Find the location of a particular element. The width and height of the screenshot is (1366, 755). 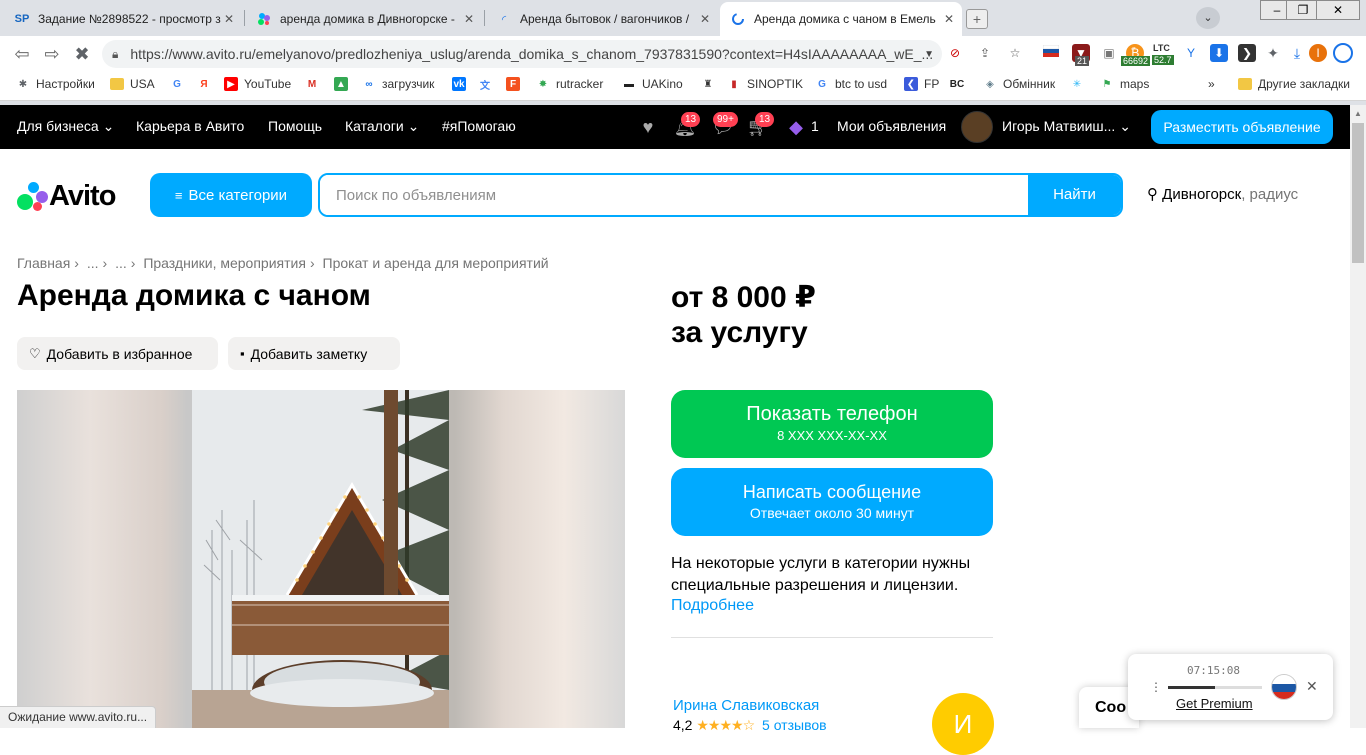

f-icon: F is located at coordinates (513, 84).